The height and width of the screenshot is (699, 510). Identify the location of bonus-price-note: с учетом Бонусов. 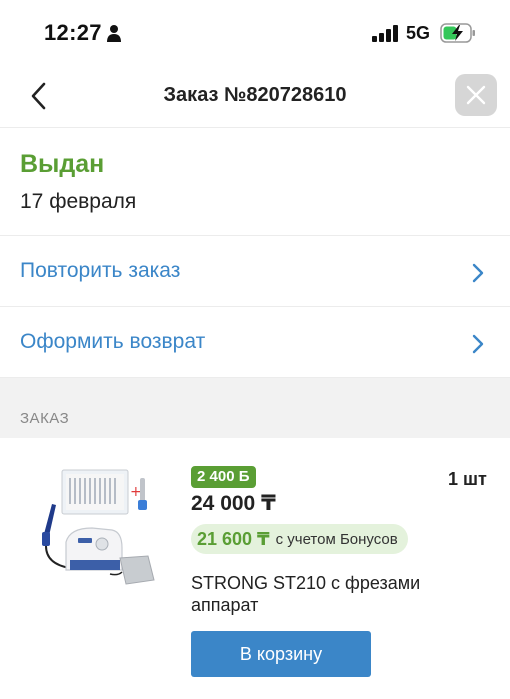
(336, 539).